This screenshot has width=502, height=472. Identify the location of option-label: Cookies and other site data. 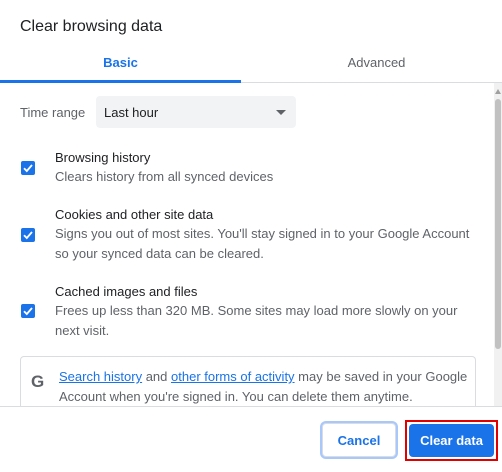
(134, 214).